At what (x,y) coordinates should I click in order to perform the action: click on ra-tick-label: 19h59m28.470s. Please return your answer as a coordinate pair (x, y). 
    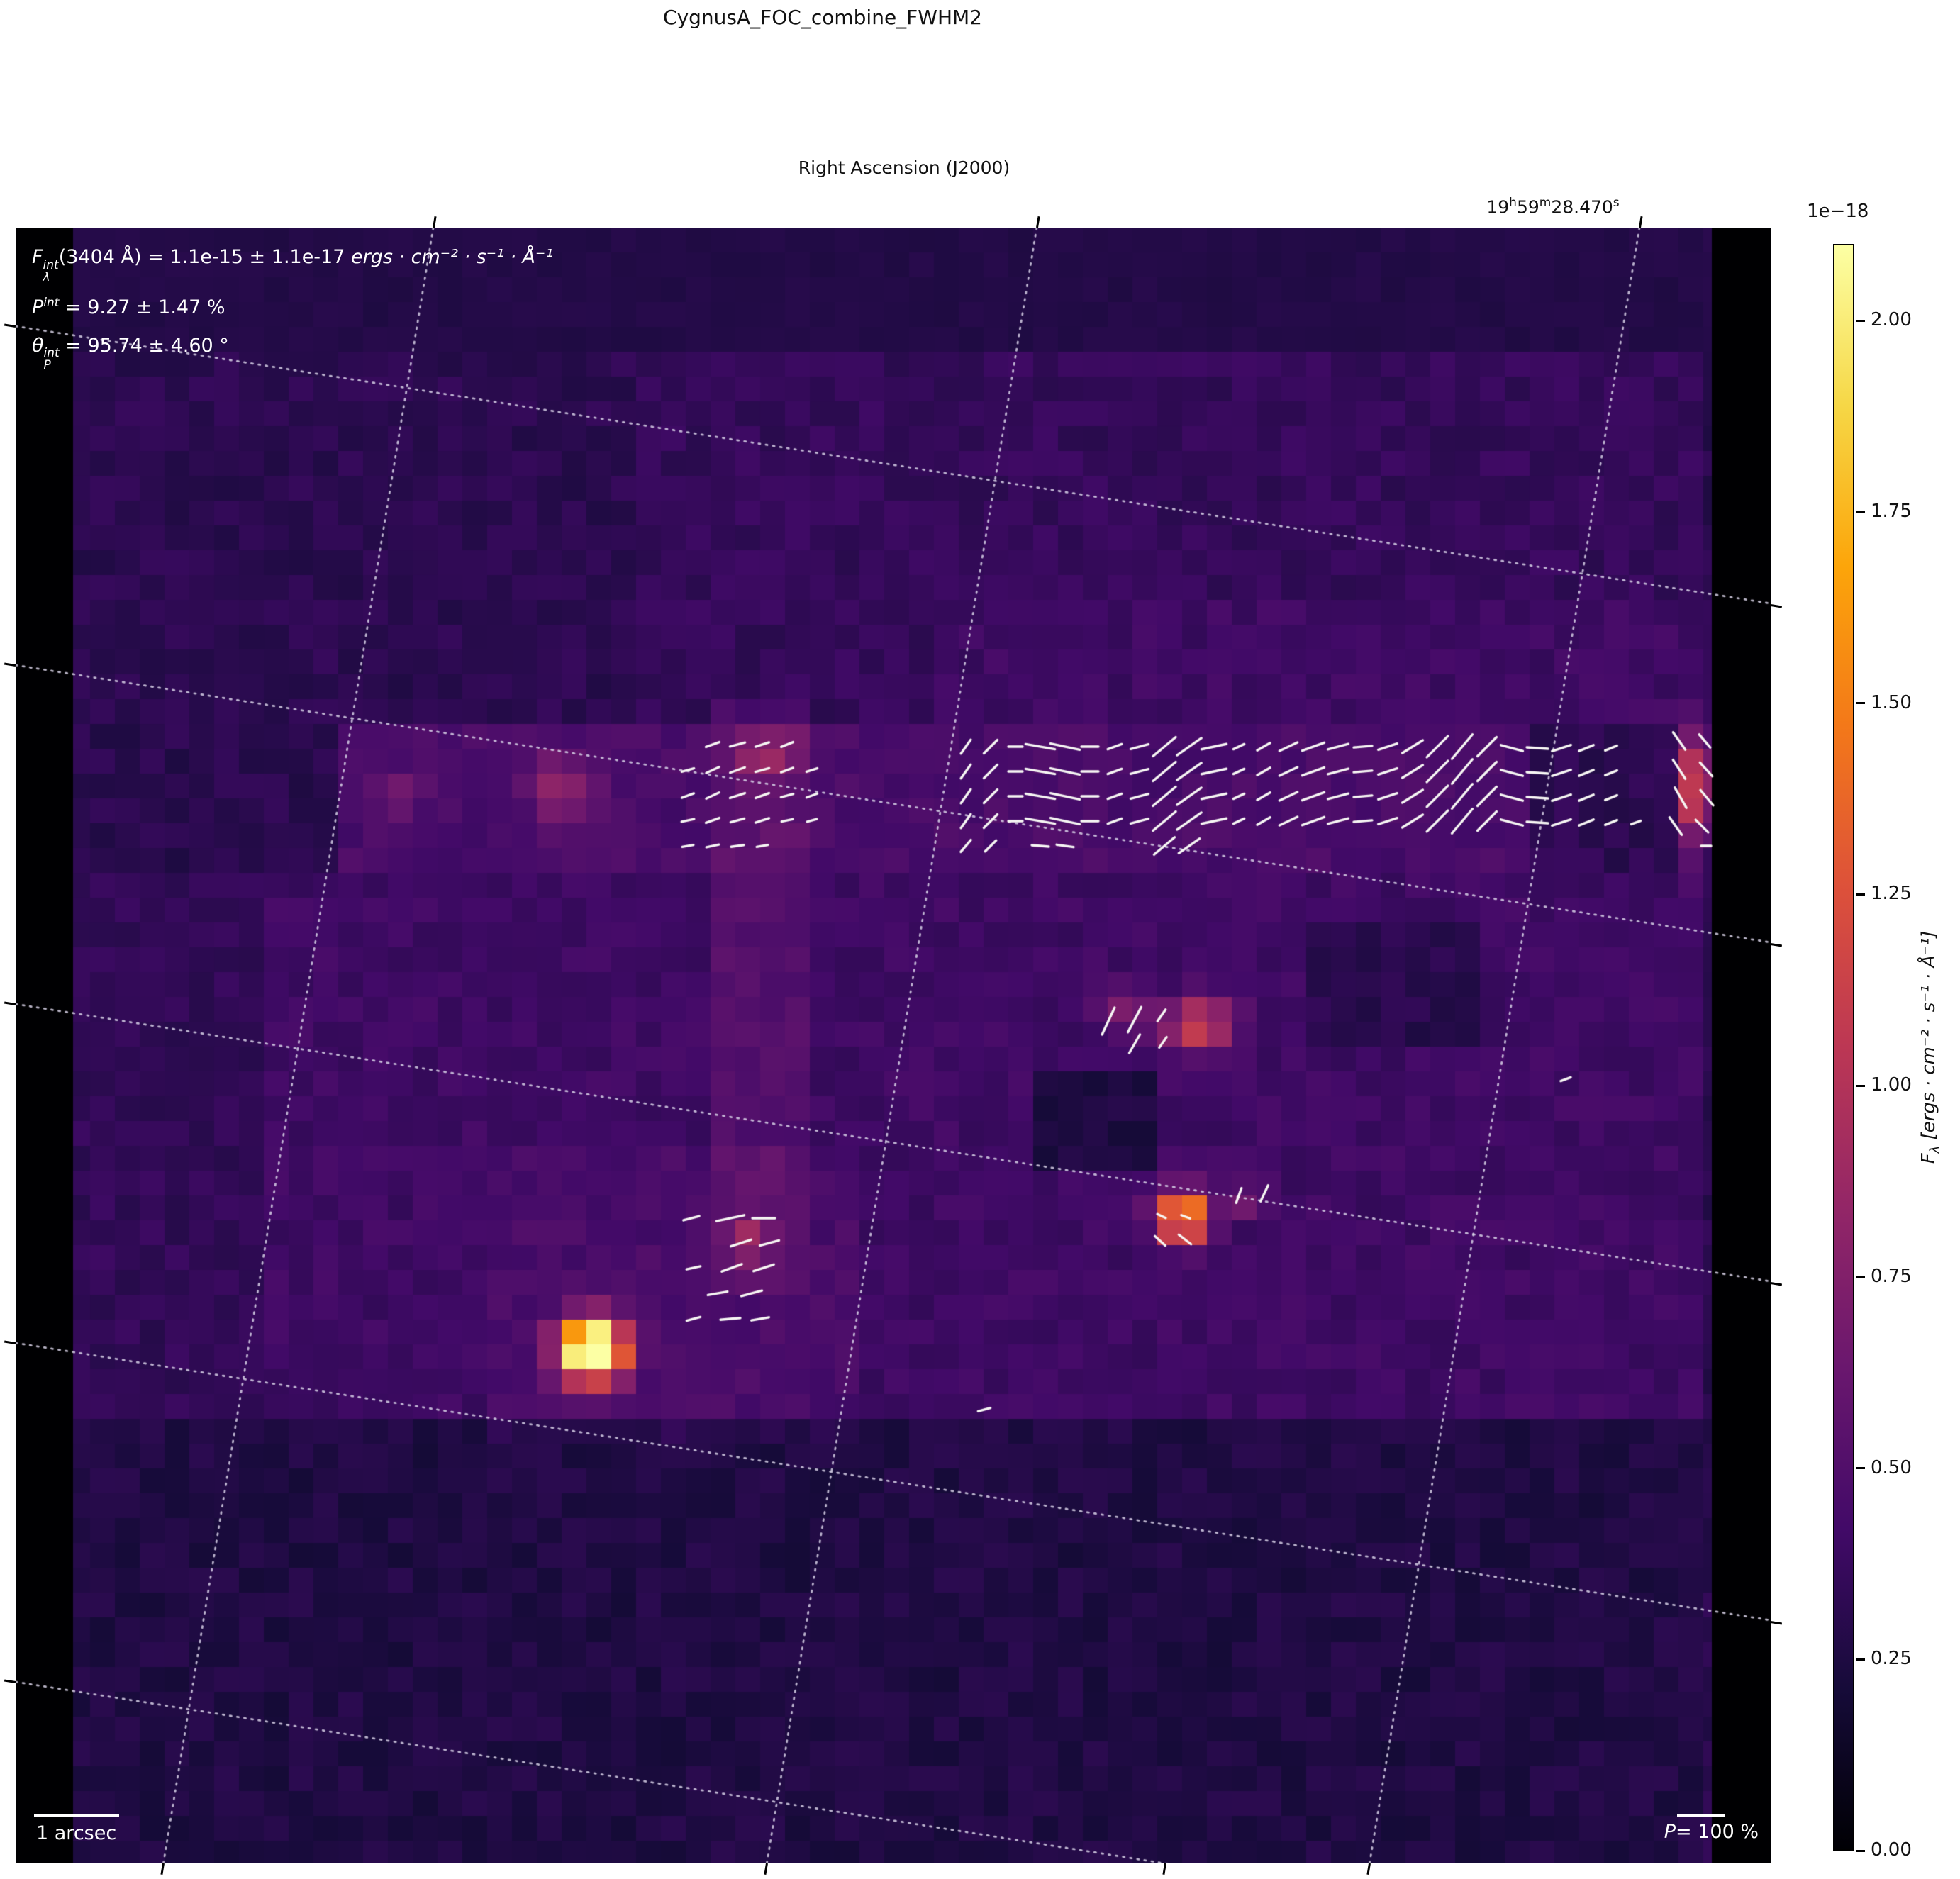
    Looking at the image, I should click on (1553, 206).